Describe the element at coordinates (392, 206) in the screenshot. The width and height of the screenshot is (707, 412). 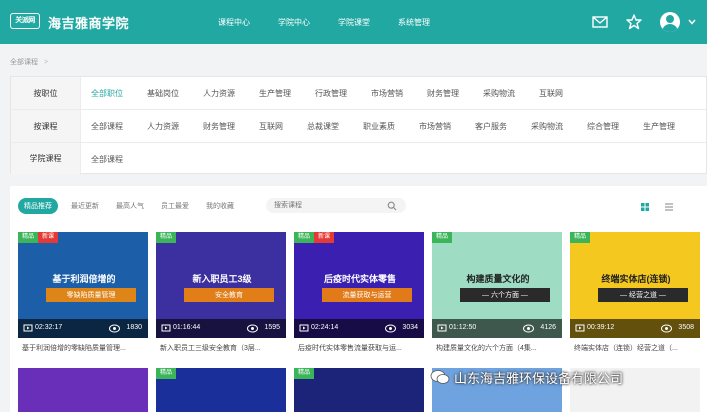
I see `search-icon` at that location.